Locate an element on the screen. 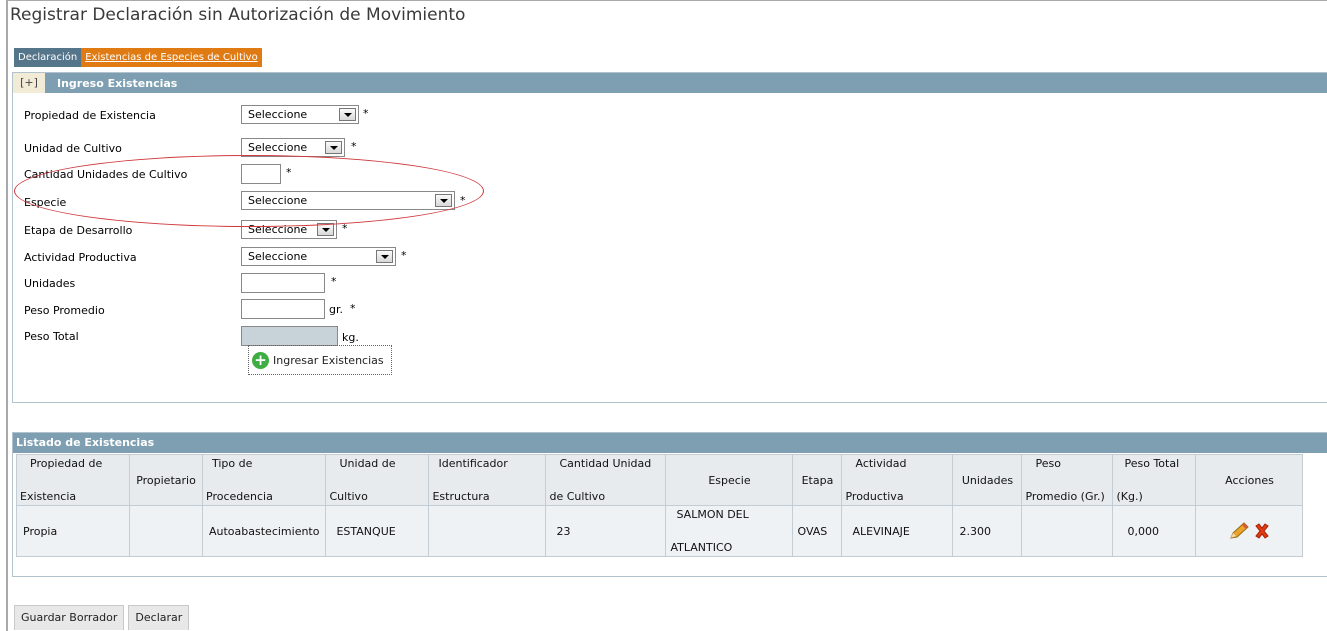 The width and height of the screenshot is (1327, 631). actividad-select: Seleccione is located at coordinates (318, 256).